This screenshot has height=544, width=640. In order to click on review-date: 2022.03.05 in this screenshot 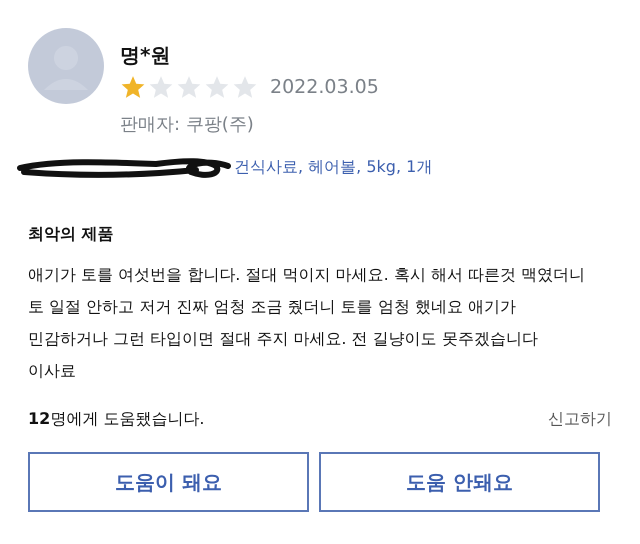, I will do `click(324, 87)`.